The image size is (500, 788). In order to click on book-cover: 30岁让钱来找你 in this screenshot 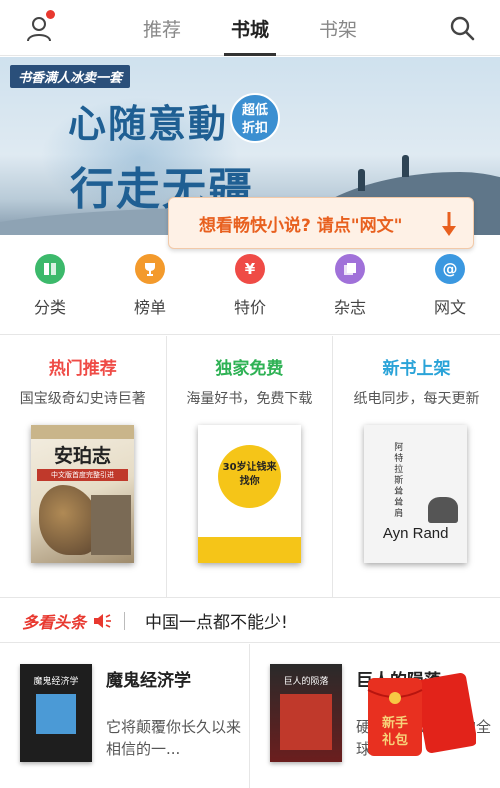, I will do `click(249, 494)`.